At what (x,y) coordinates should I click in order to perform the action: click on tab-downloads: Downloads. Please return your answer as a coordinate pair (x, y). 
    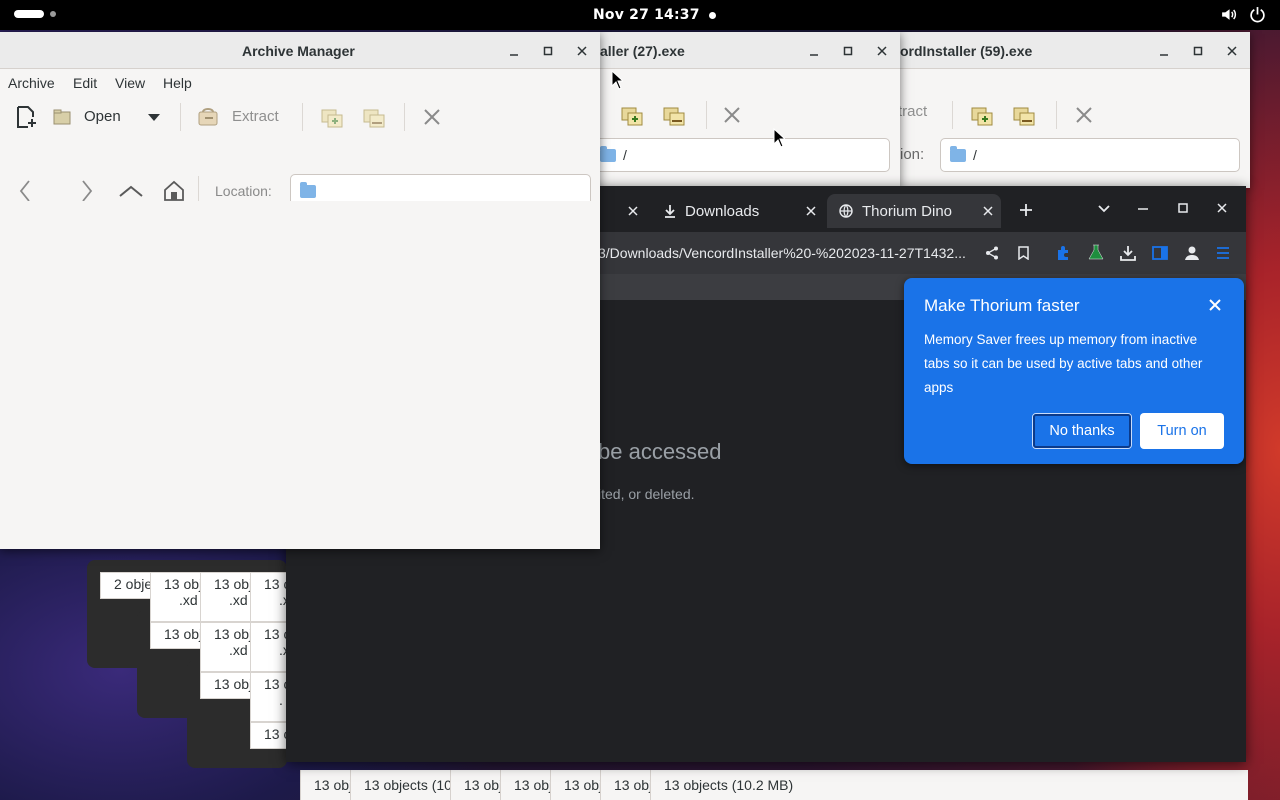
    Looking at the image, I should click on (735, 211).